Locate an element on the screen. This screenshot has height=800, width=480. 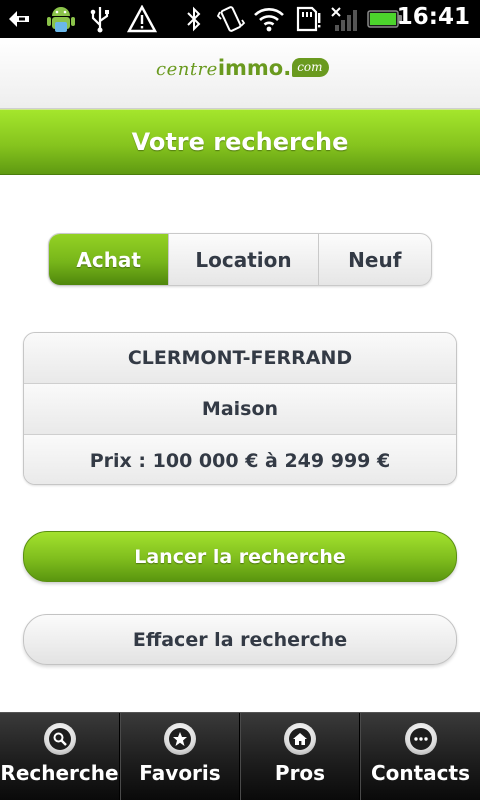
sd-card-icon is located at coordinates (308, 19).